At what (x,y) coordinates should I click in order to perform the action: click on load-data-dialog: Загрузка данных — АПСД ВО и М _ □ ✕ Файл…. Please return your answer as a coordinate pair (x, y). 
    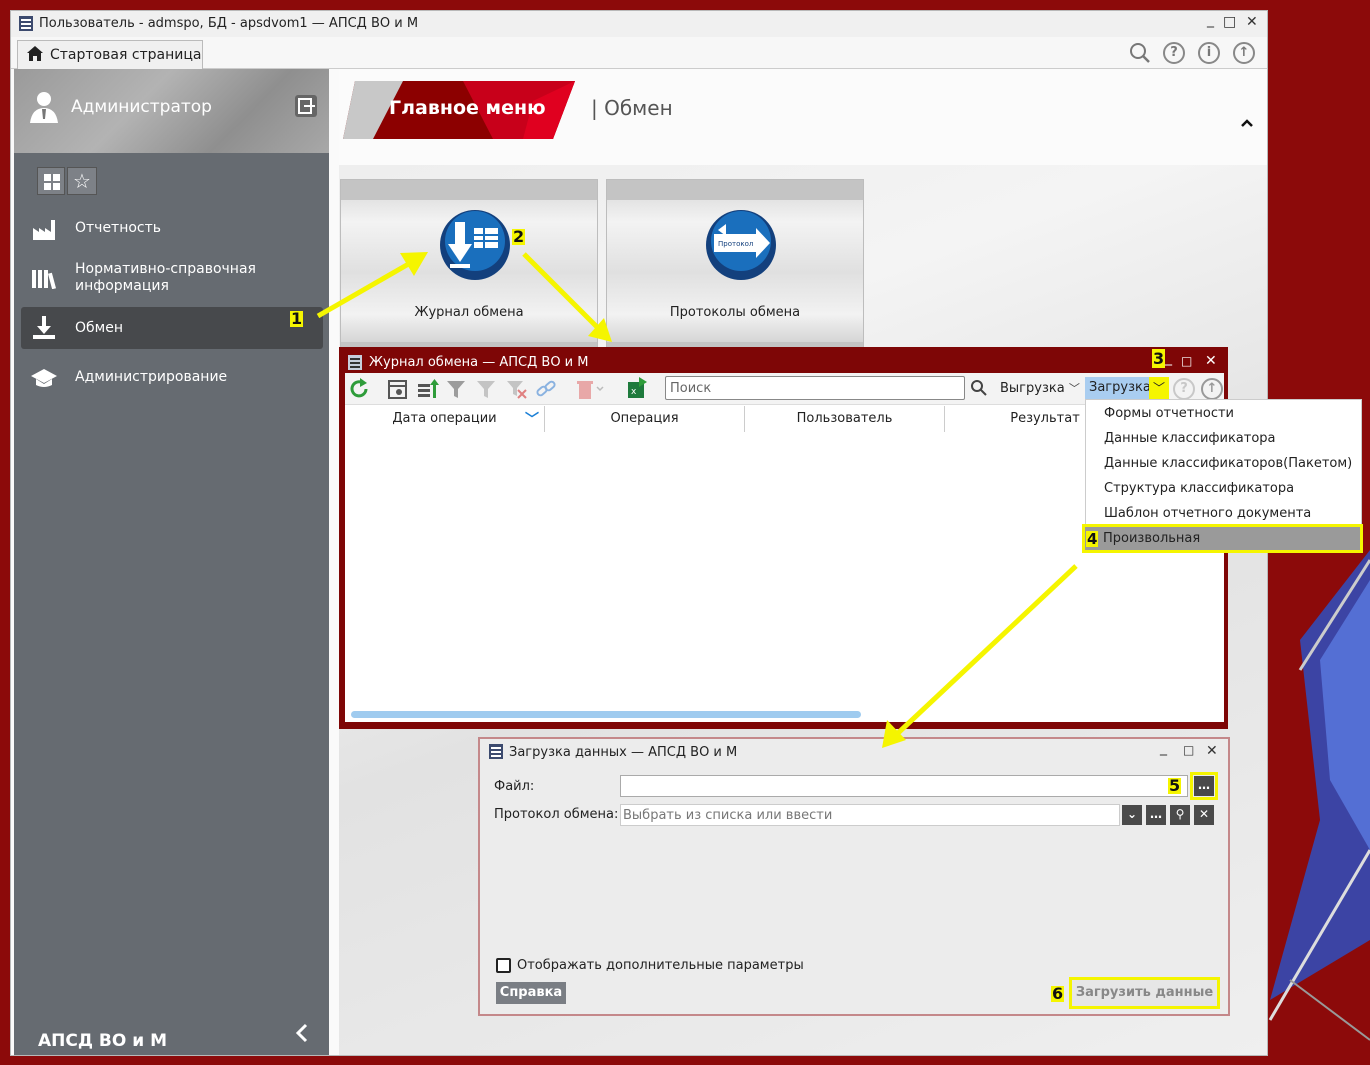
    Looking at the image, I should click on (854, 876).